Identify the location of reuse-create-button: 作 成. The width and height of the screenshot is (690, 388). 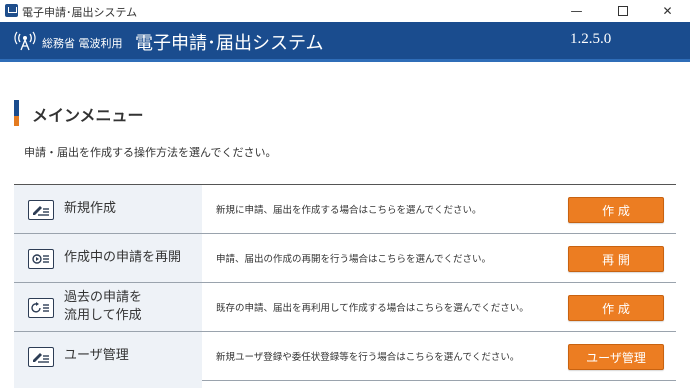
(616, 308).